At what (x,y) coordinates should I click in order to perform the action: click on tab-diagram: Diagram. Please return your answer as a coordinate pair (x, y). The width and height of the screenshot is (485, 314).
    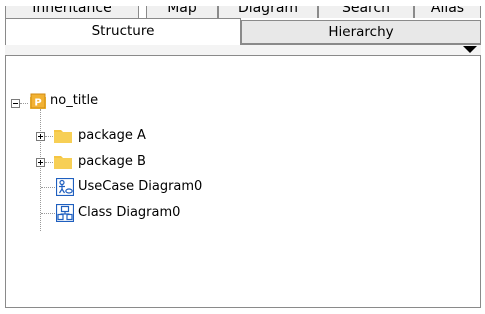
    Looking at the image, I should click on (268, 12).